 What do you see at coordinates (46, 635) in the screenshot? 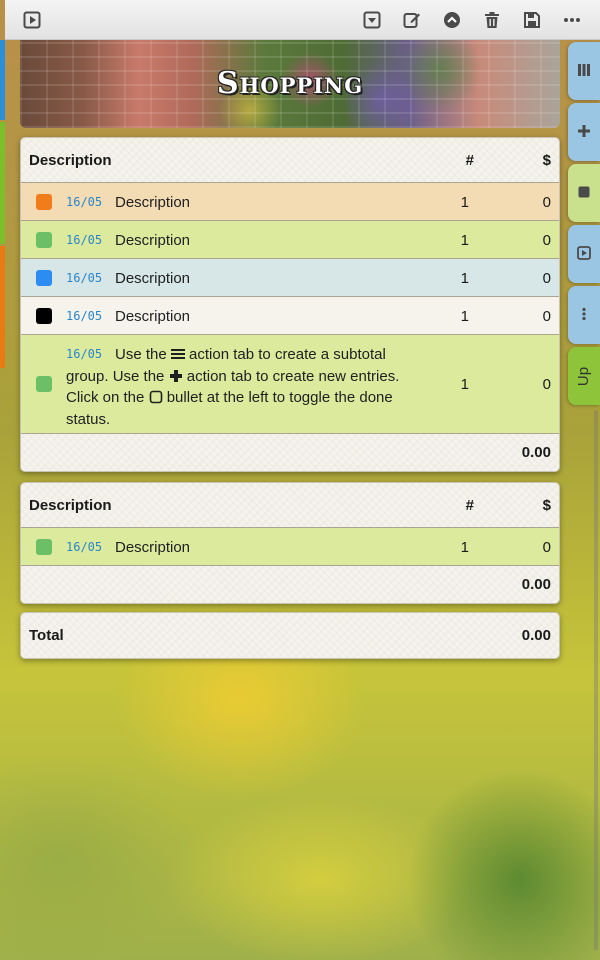
I see `total-label: Total` at bounding box center [46, 635].